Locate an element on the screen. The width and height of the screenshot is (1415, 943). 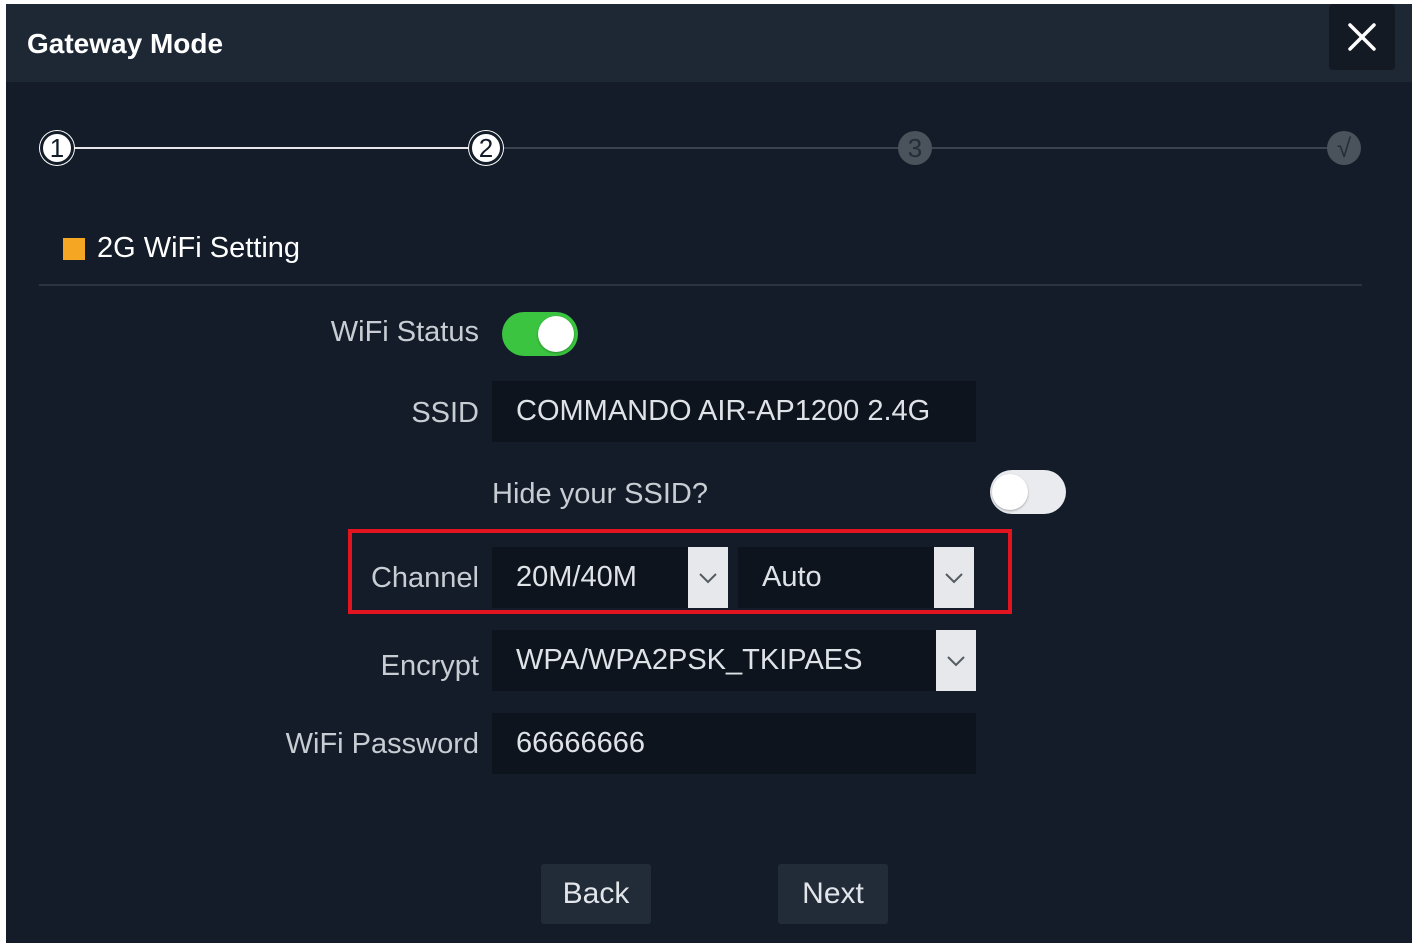
step-finish: √ is located at coordinates (1344, 148).